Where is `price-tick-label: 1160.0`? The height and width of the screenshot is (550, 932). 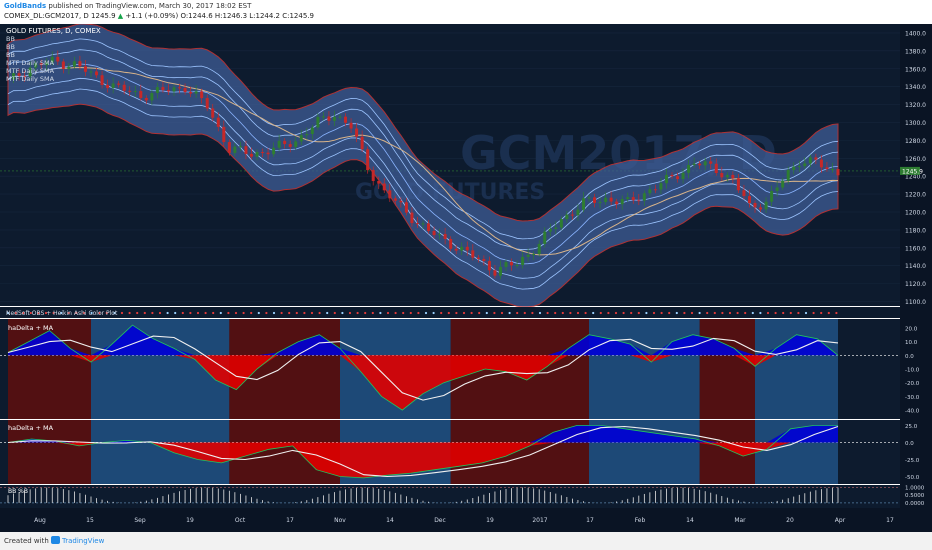
price-tick-label: 1160.0 is located at coordinates (915, 248).